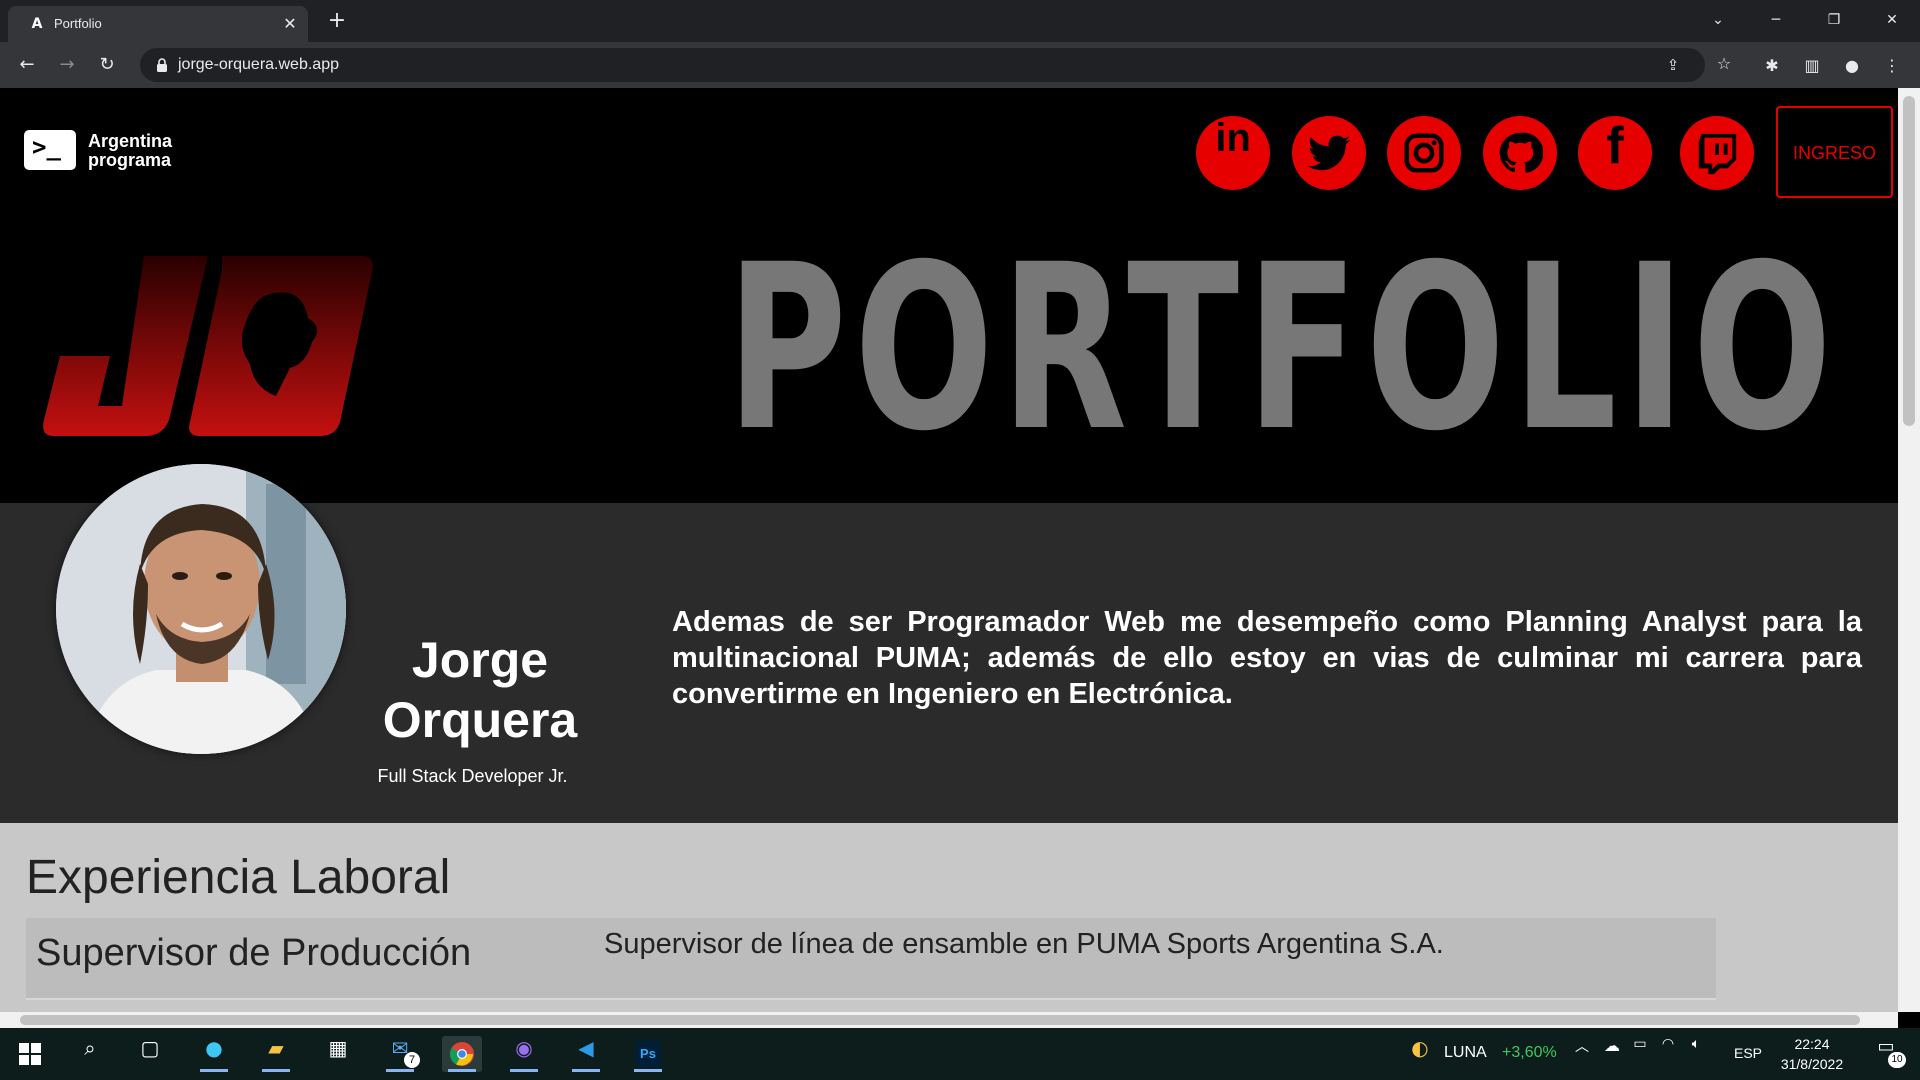 Image resolution: width=1920 pixels, height=1080 pixels. What do you see at coordinates (1886, 1054) in the screenshot?
I see `notifications-icon: ▭ 10` at bounding box center [1886, 1054].